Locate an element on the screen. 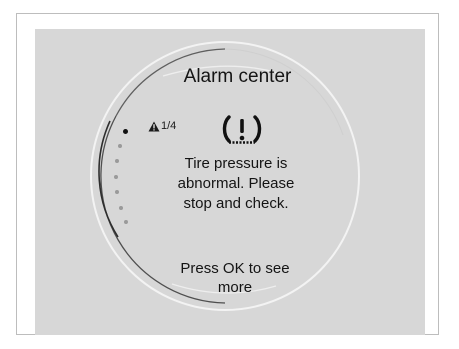 The height and width of the screenshot is (349, 459). alarm-counter: 1/4 is located at coordinates (162, 126).